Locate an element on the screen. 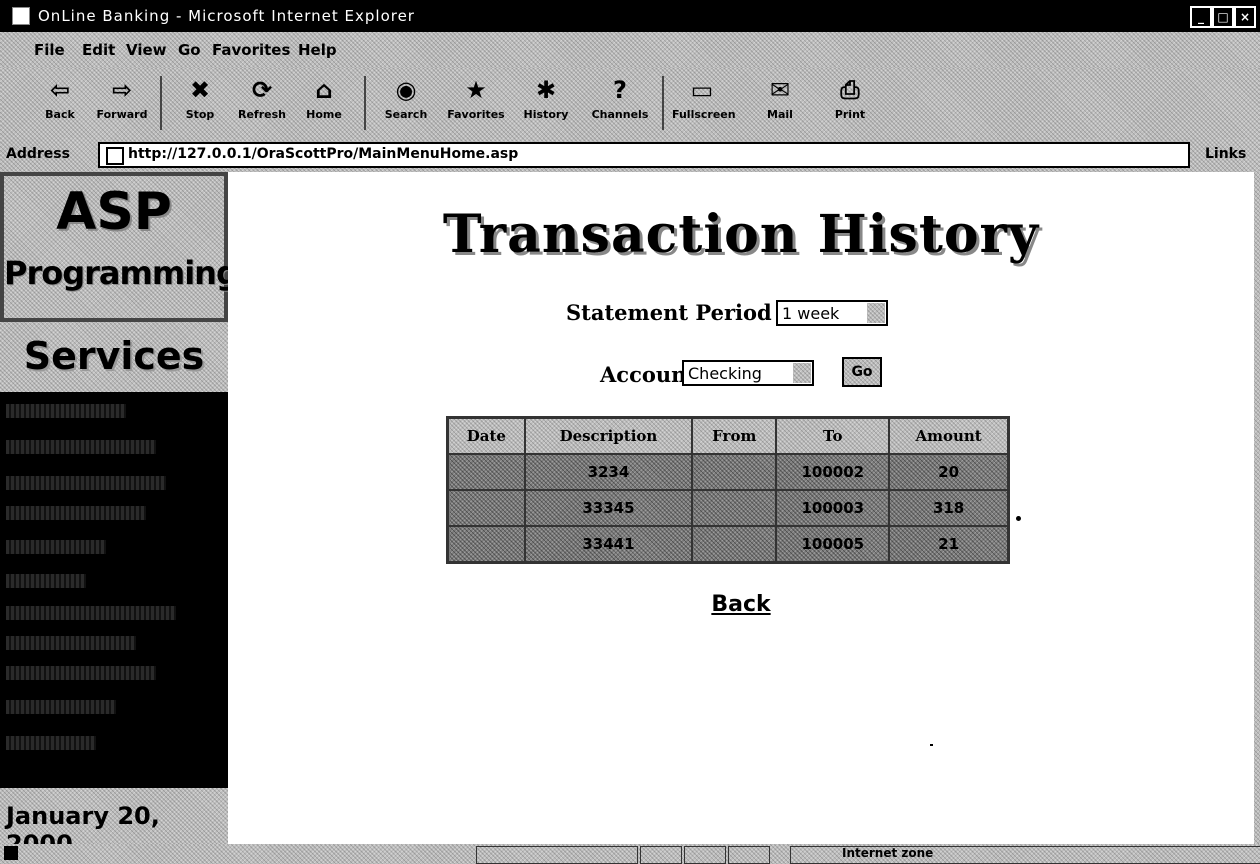 The image size is (1260, 864). close-button: × is located at coordinates (1245, 17).